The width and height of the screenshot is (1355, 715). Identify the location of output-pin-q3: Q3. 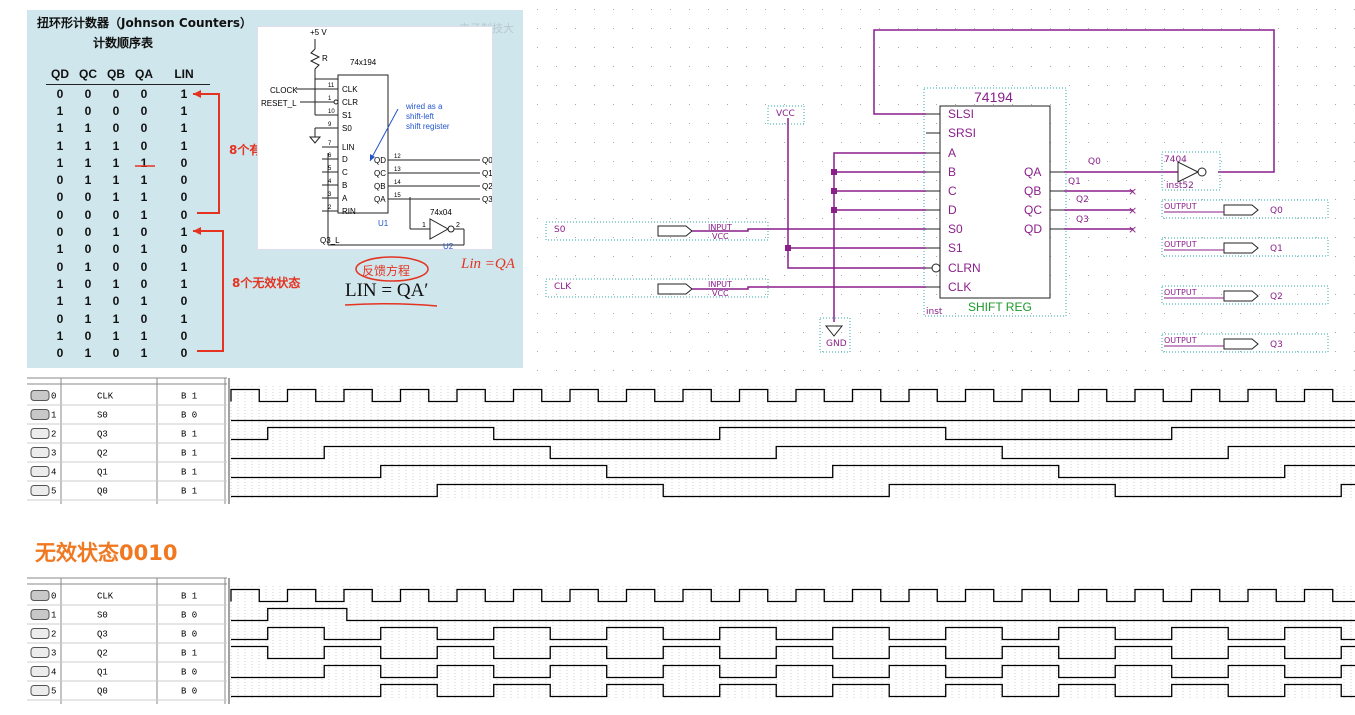
(1276, 345).